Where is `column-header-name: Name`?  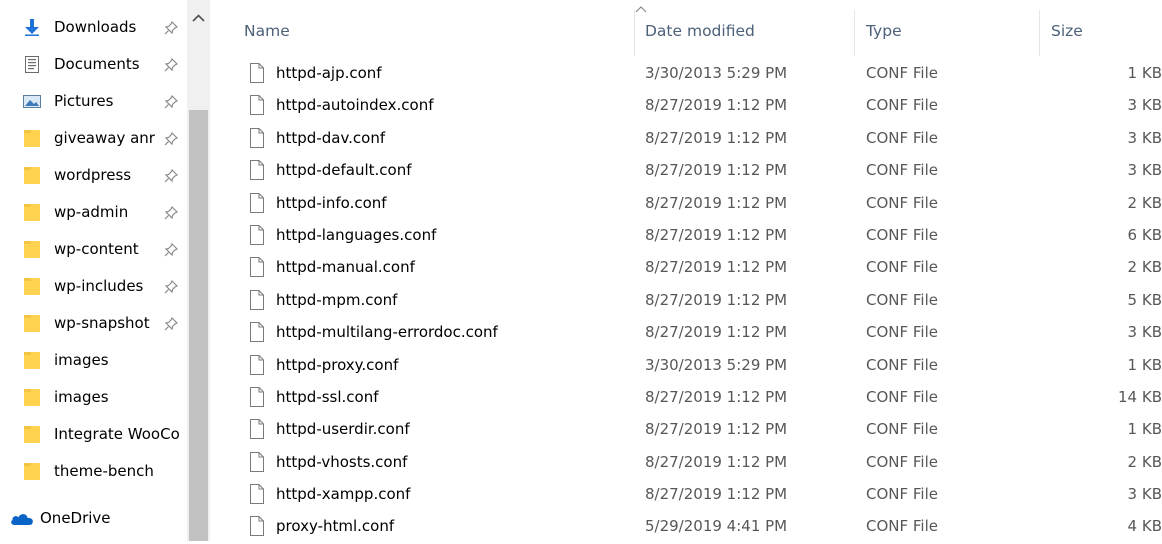 column-header-name: Name is located at coordinates (267, 28).